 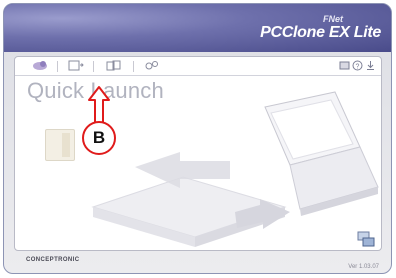 What do you see at coordinates (66, 145) in the screenshot?
I see `card-stripe` at bounding box center [66, 145].